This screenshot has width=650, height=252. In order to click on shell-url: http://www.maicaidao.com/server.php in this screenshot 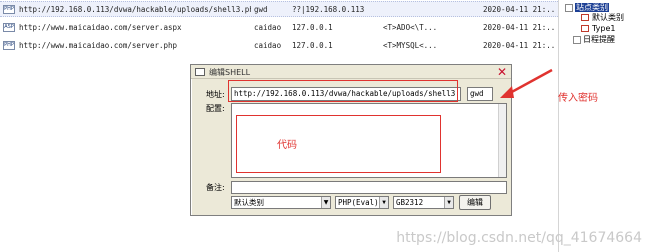, I will do `click(98, 45)`.